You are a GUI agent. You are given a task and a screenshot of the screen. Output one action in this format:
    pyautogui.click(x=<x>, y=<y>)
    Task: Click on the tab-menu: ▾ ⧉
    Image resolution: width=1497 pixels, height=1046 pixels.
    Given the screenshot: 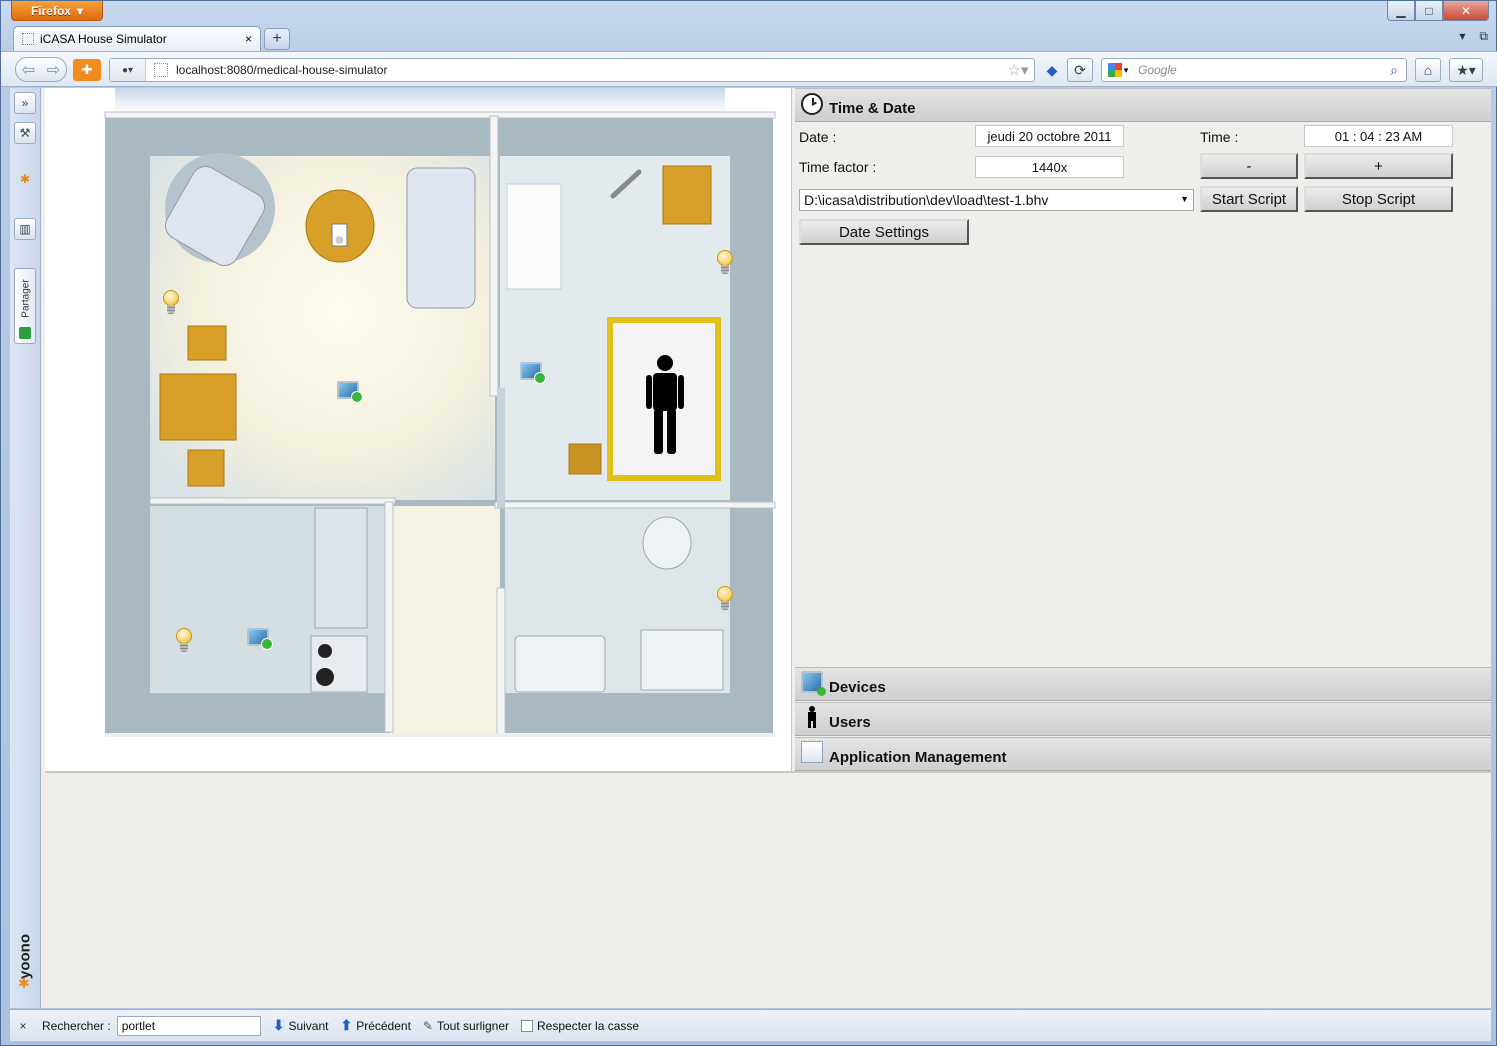 What is the action you would take?
    pyautogui.click(x=1473, y=36)
    